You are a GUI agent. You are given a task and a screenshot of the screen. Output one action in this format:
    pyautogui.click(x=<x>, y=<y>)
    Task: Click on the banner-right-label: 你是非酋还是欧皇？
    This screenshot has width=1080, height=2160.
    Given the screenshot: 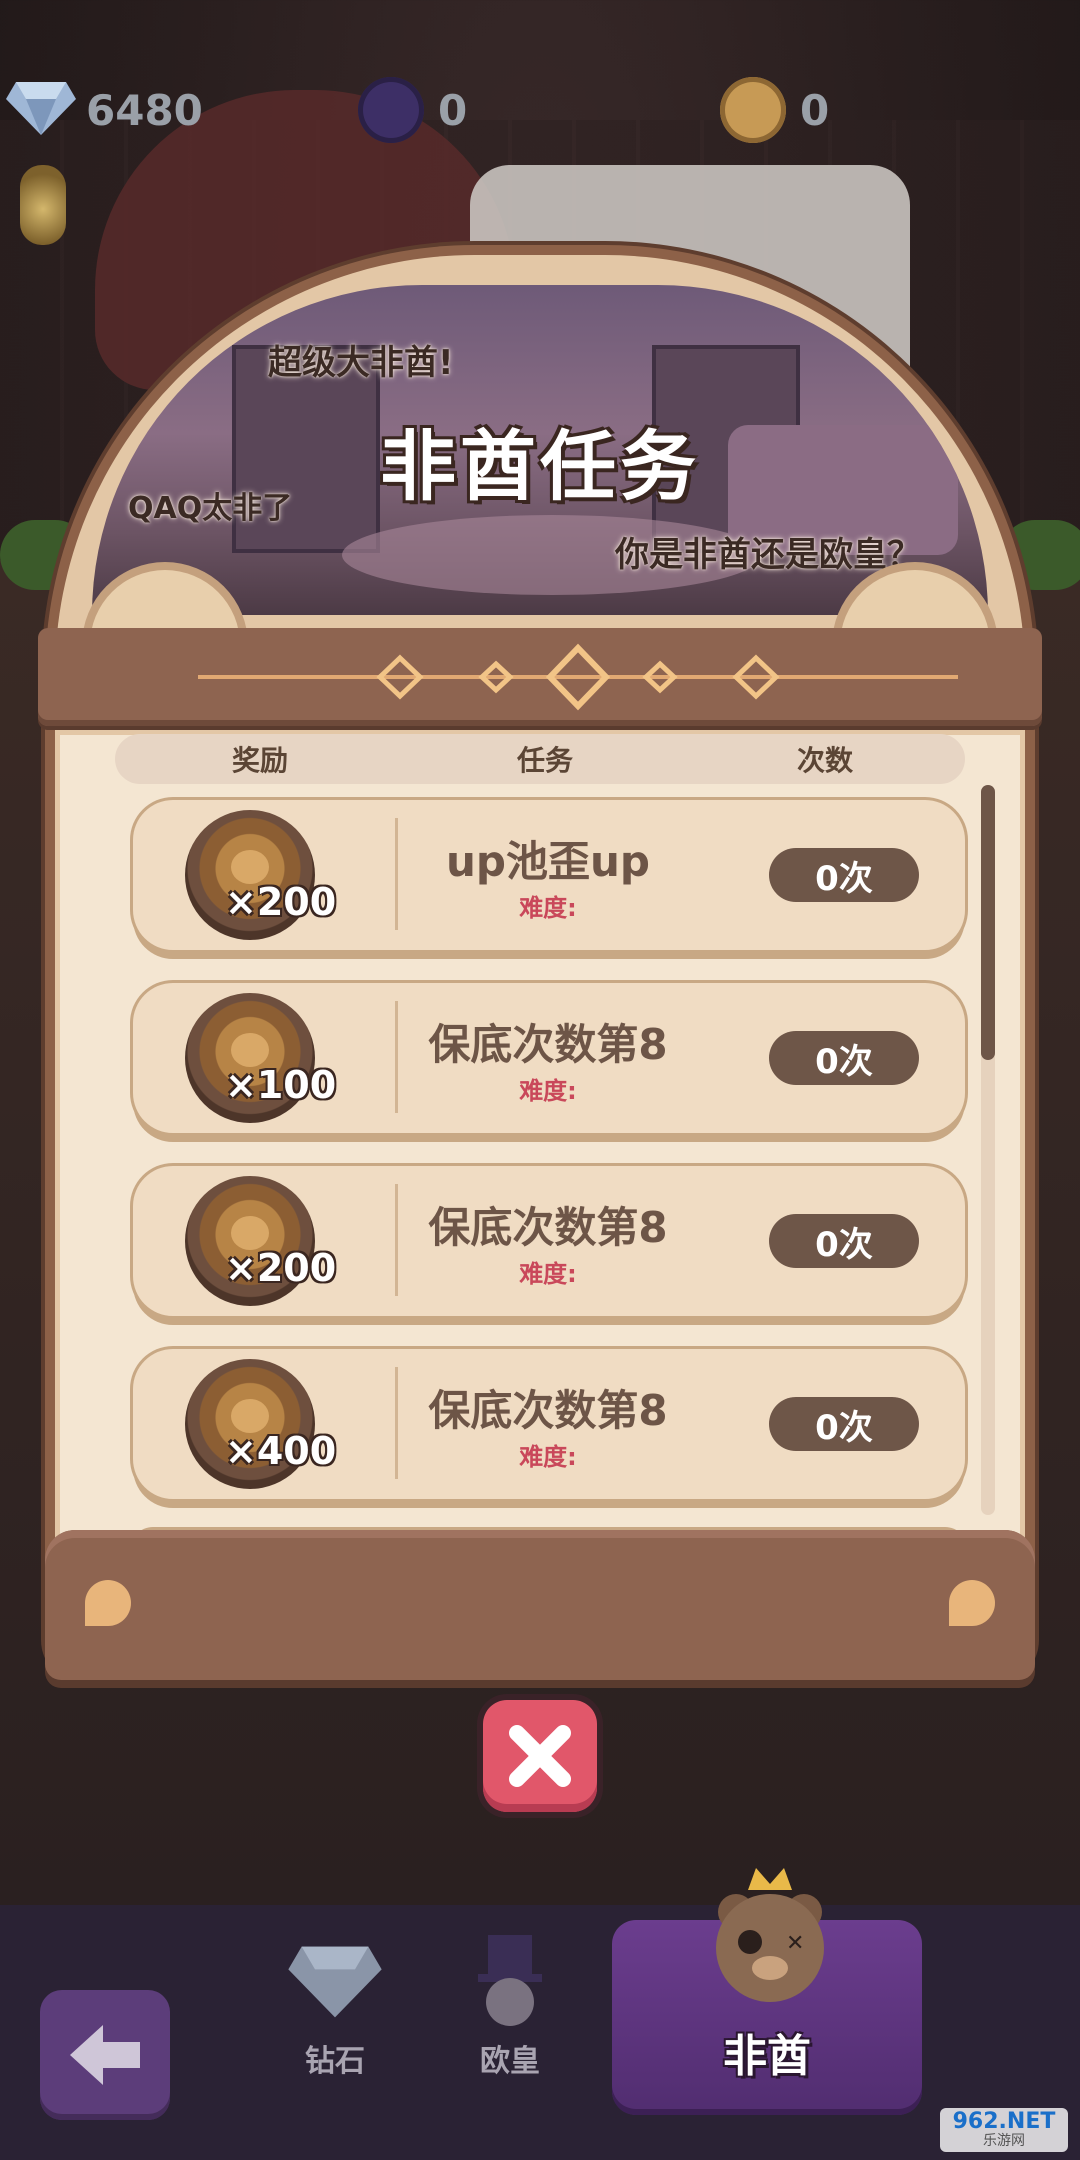 What is the action you would take?
    pyautogui.click(x=768, y=555)
    